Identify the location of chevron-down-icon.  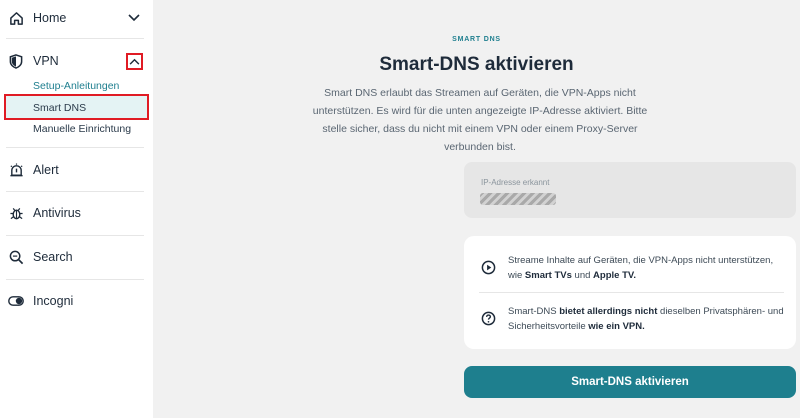
(134, 18).